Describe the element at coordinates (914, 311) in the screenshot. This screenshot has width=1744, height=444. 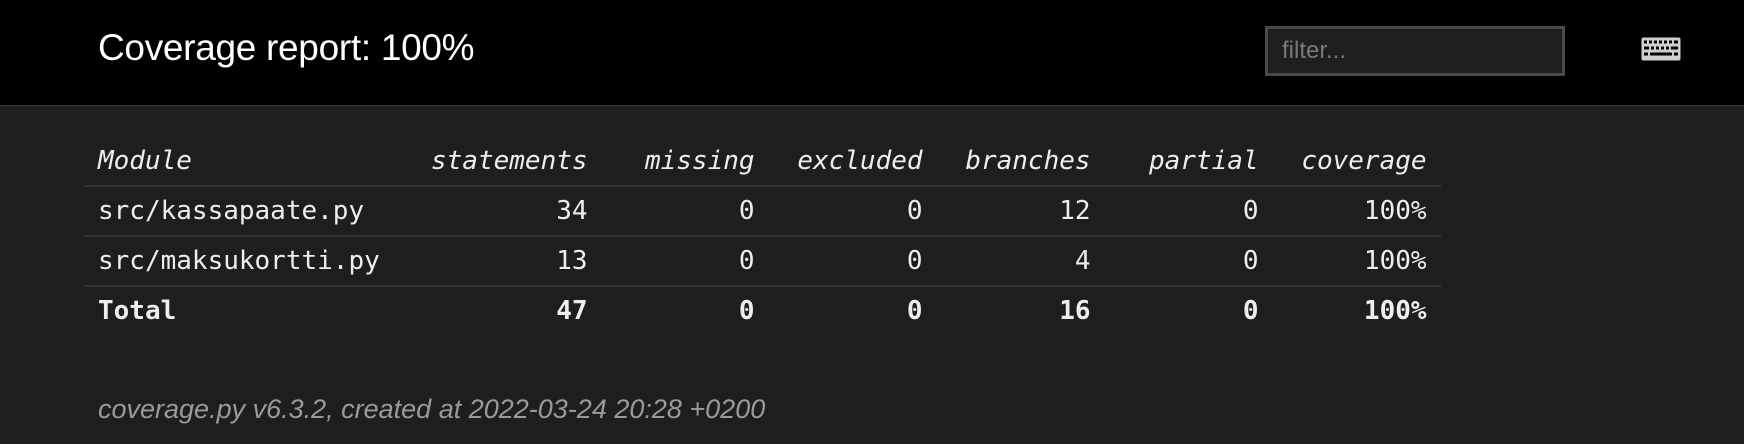
I see `total-excluded: 0` at that location.